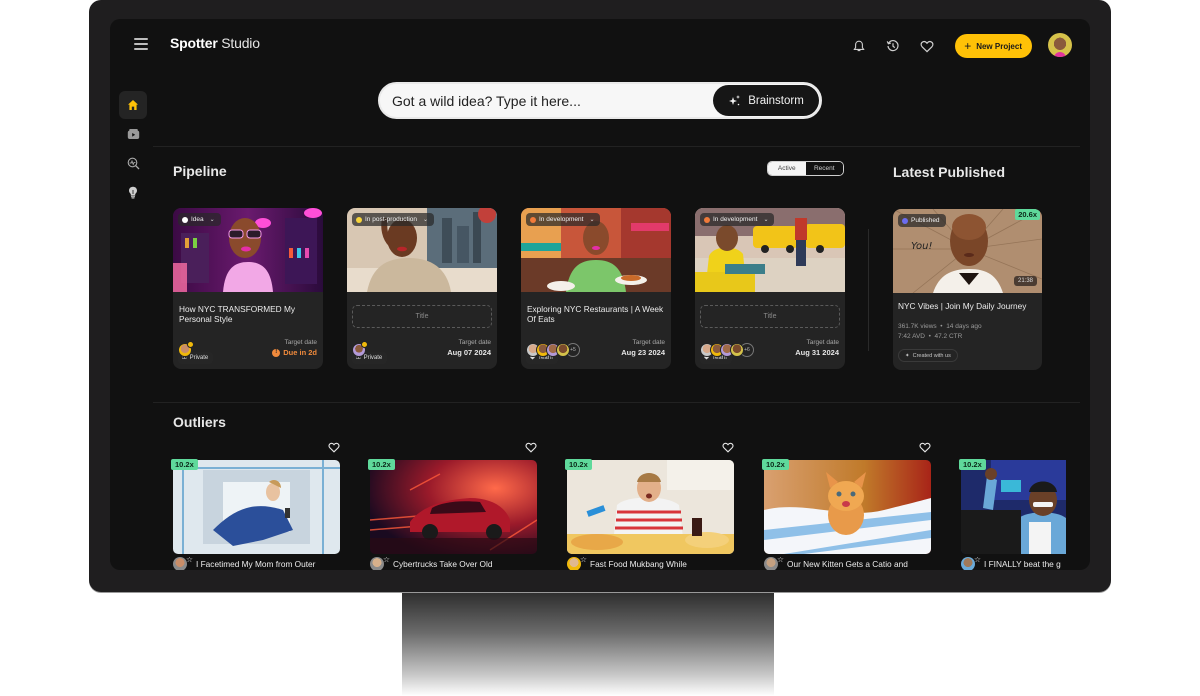 The image size is (1200, 696). I want to click on pipeline-title: Pipeline, so click(200, 171).